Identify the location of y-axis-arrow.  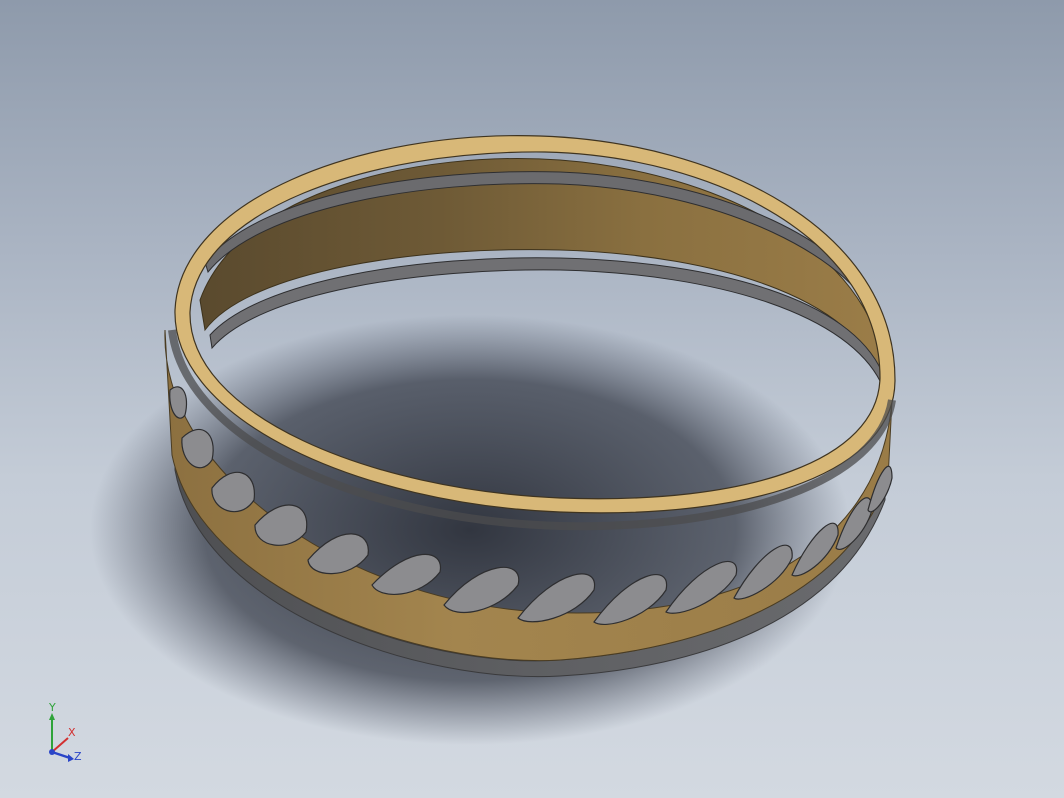
(52, 716).